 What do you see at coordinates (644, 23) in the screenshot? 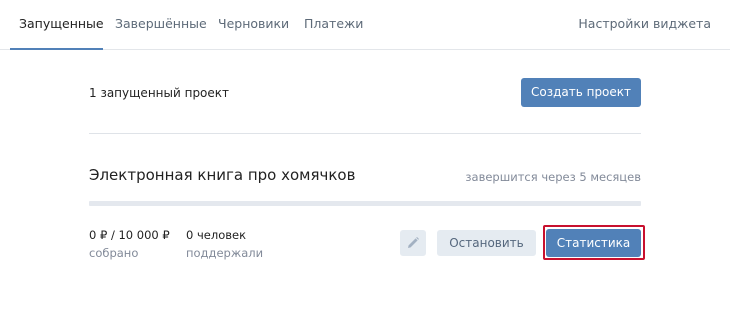
I see `widget-settings-link: Настройки виджета` at bounding box center [644, 23].